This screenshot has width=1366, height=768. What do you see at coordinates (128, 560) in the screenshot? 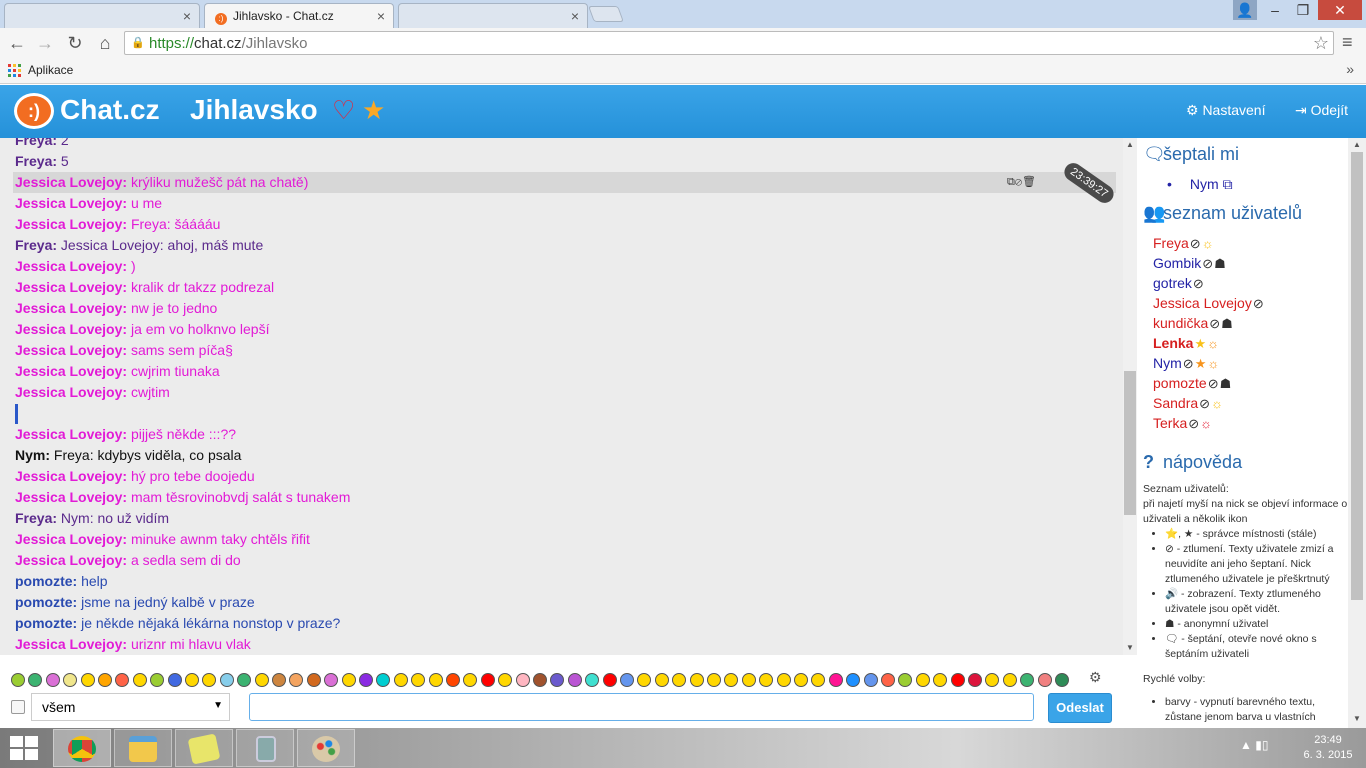
I see `chat-message: Jessica Lovejoy: a sedla sem di do` at bounding box center [128, 560].